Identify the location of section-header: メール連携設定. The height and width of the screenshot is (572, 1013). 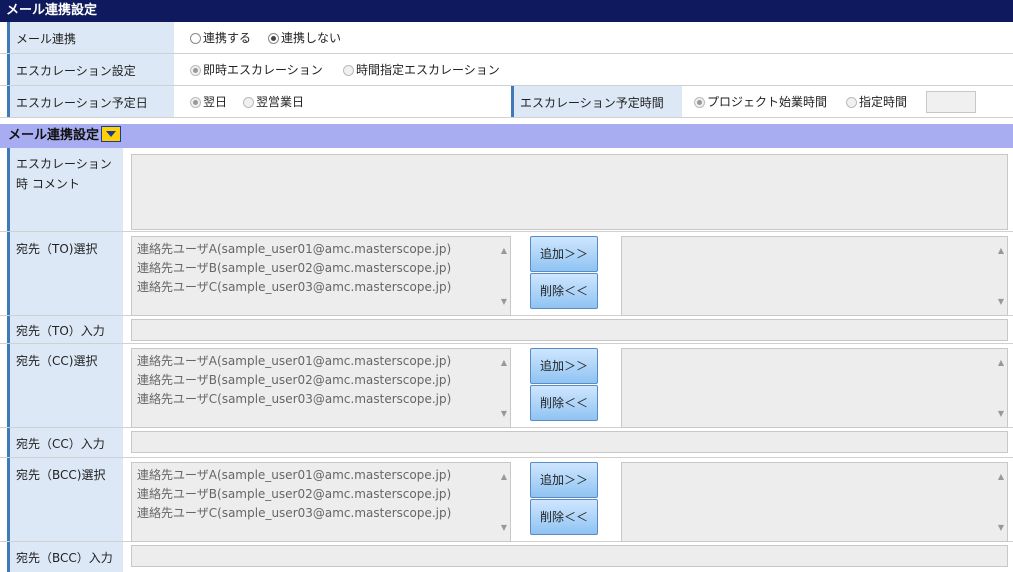
(506, 136).